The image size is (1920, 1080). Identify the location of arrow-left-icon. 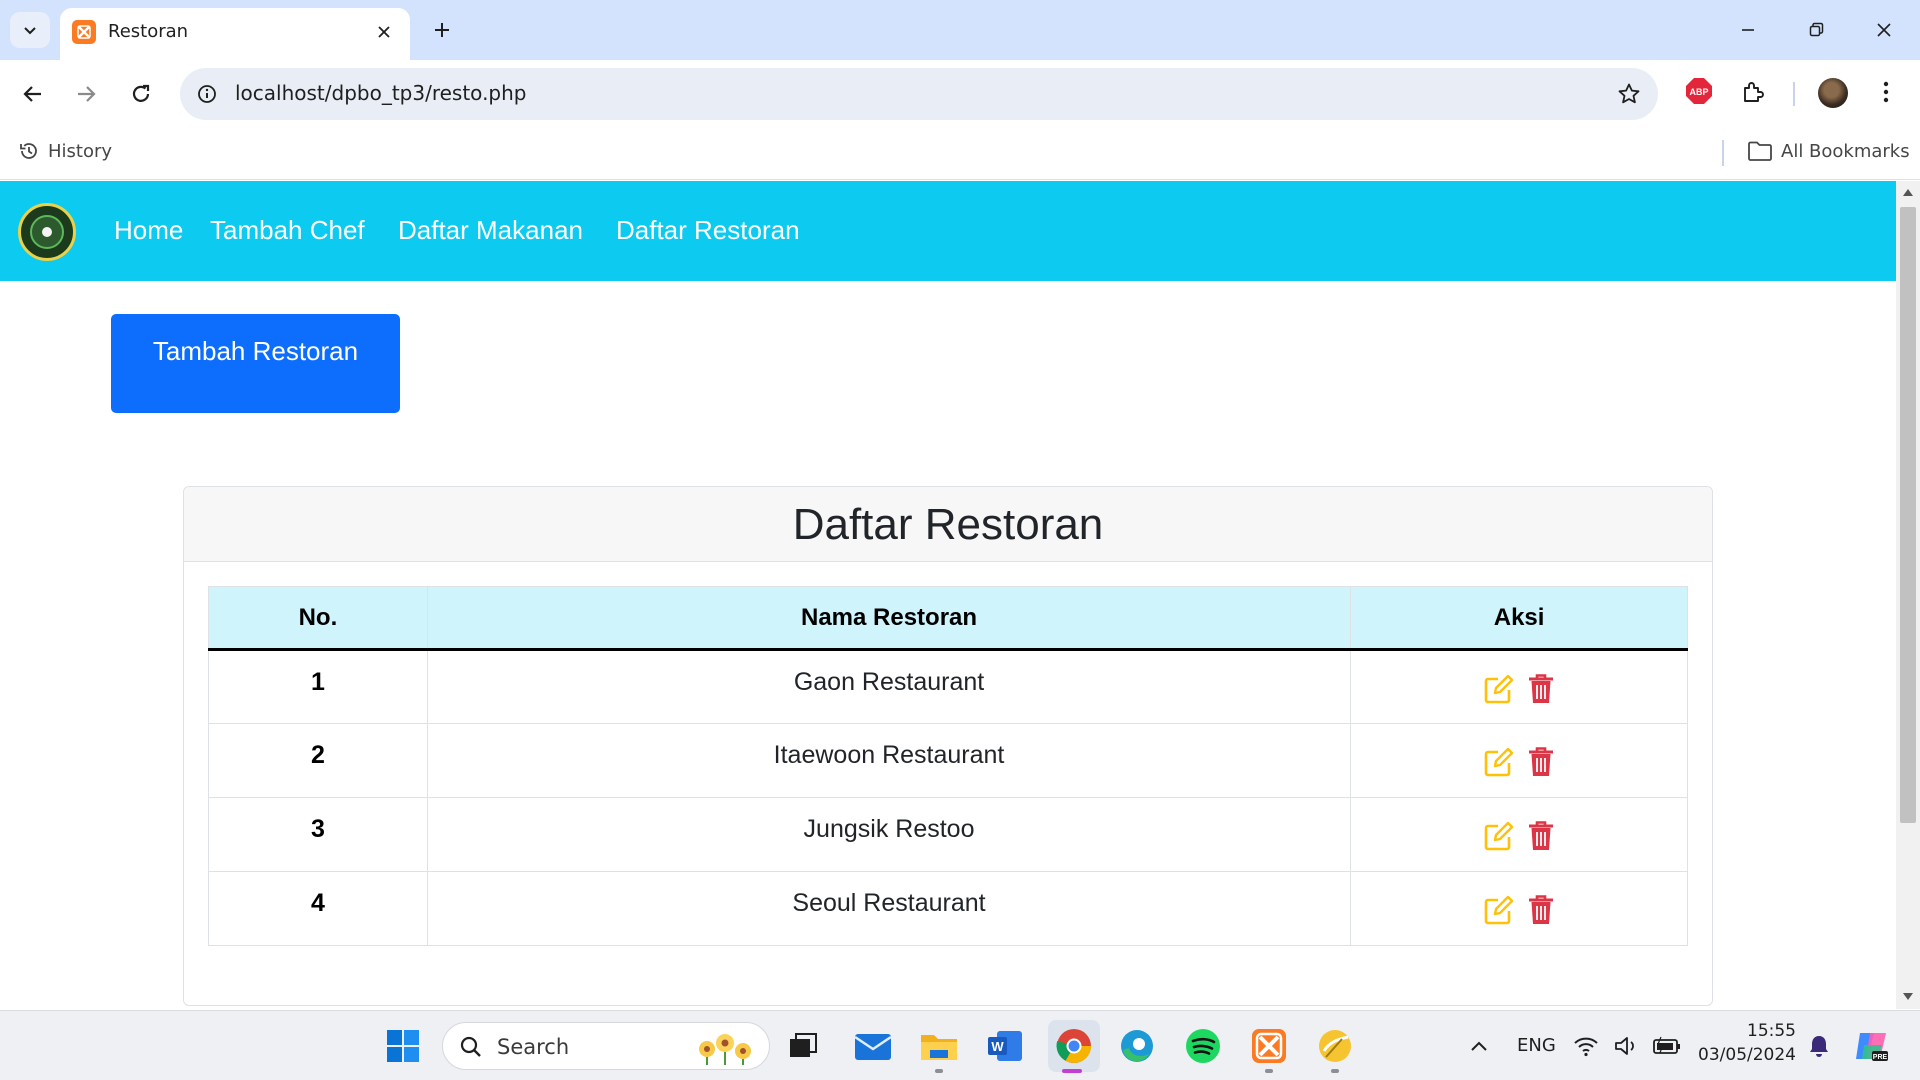
(32, 94).